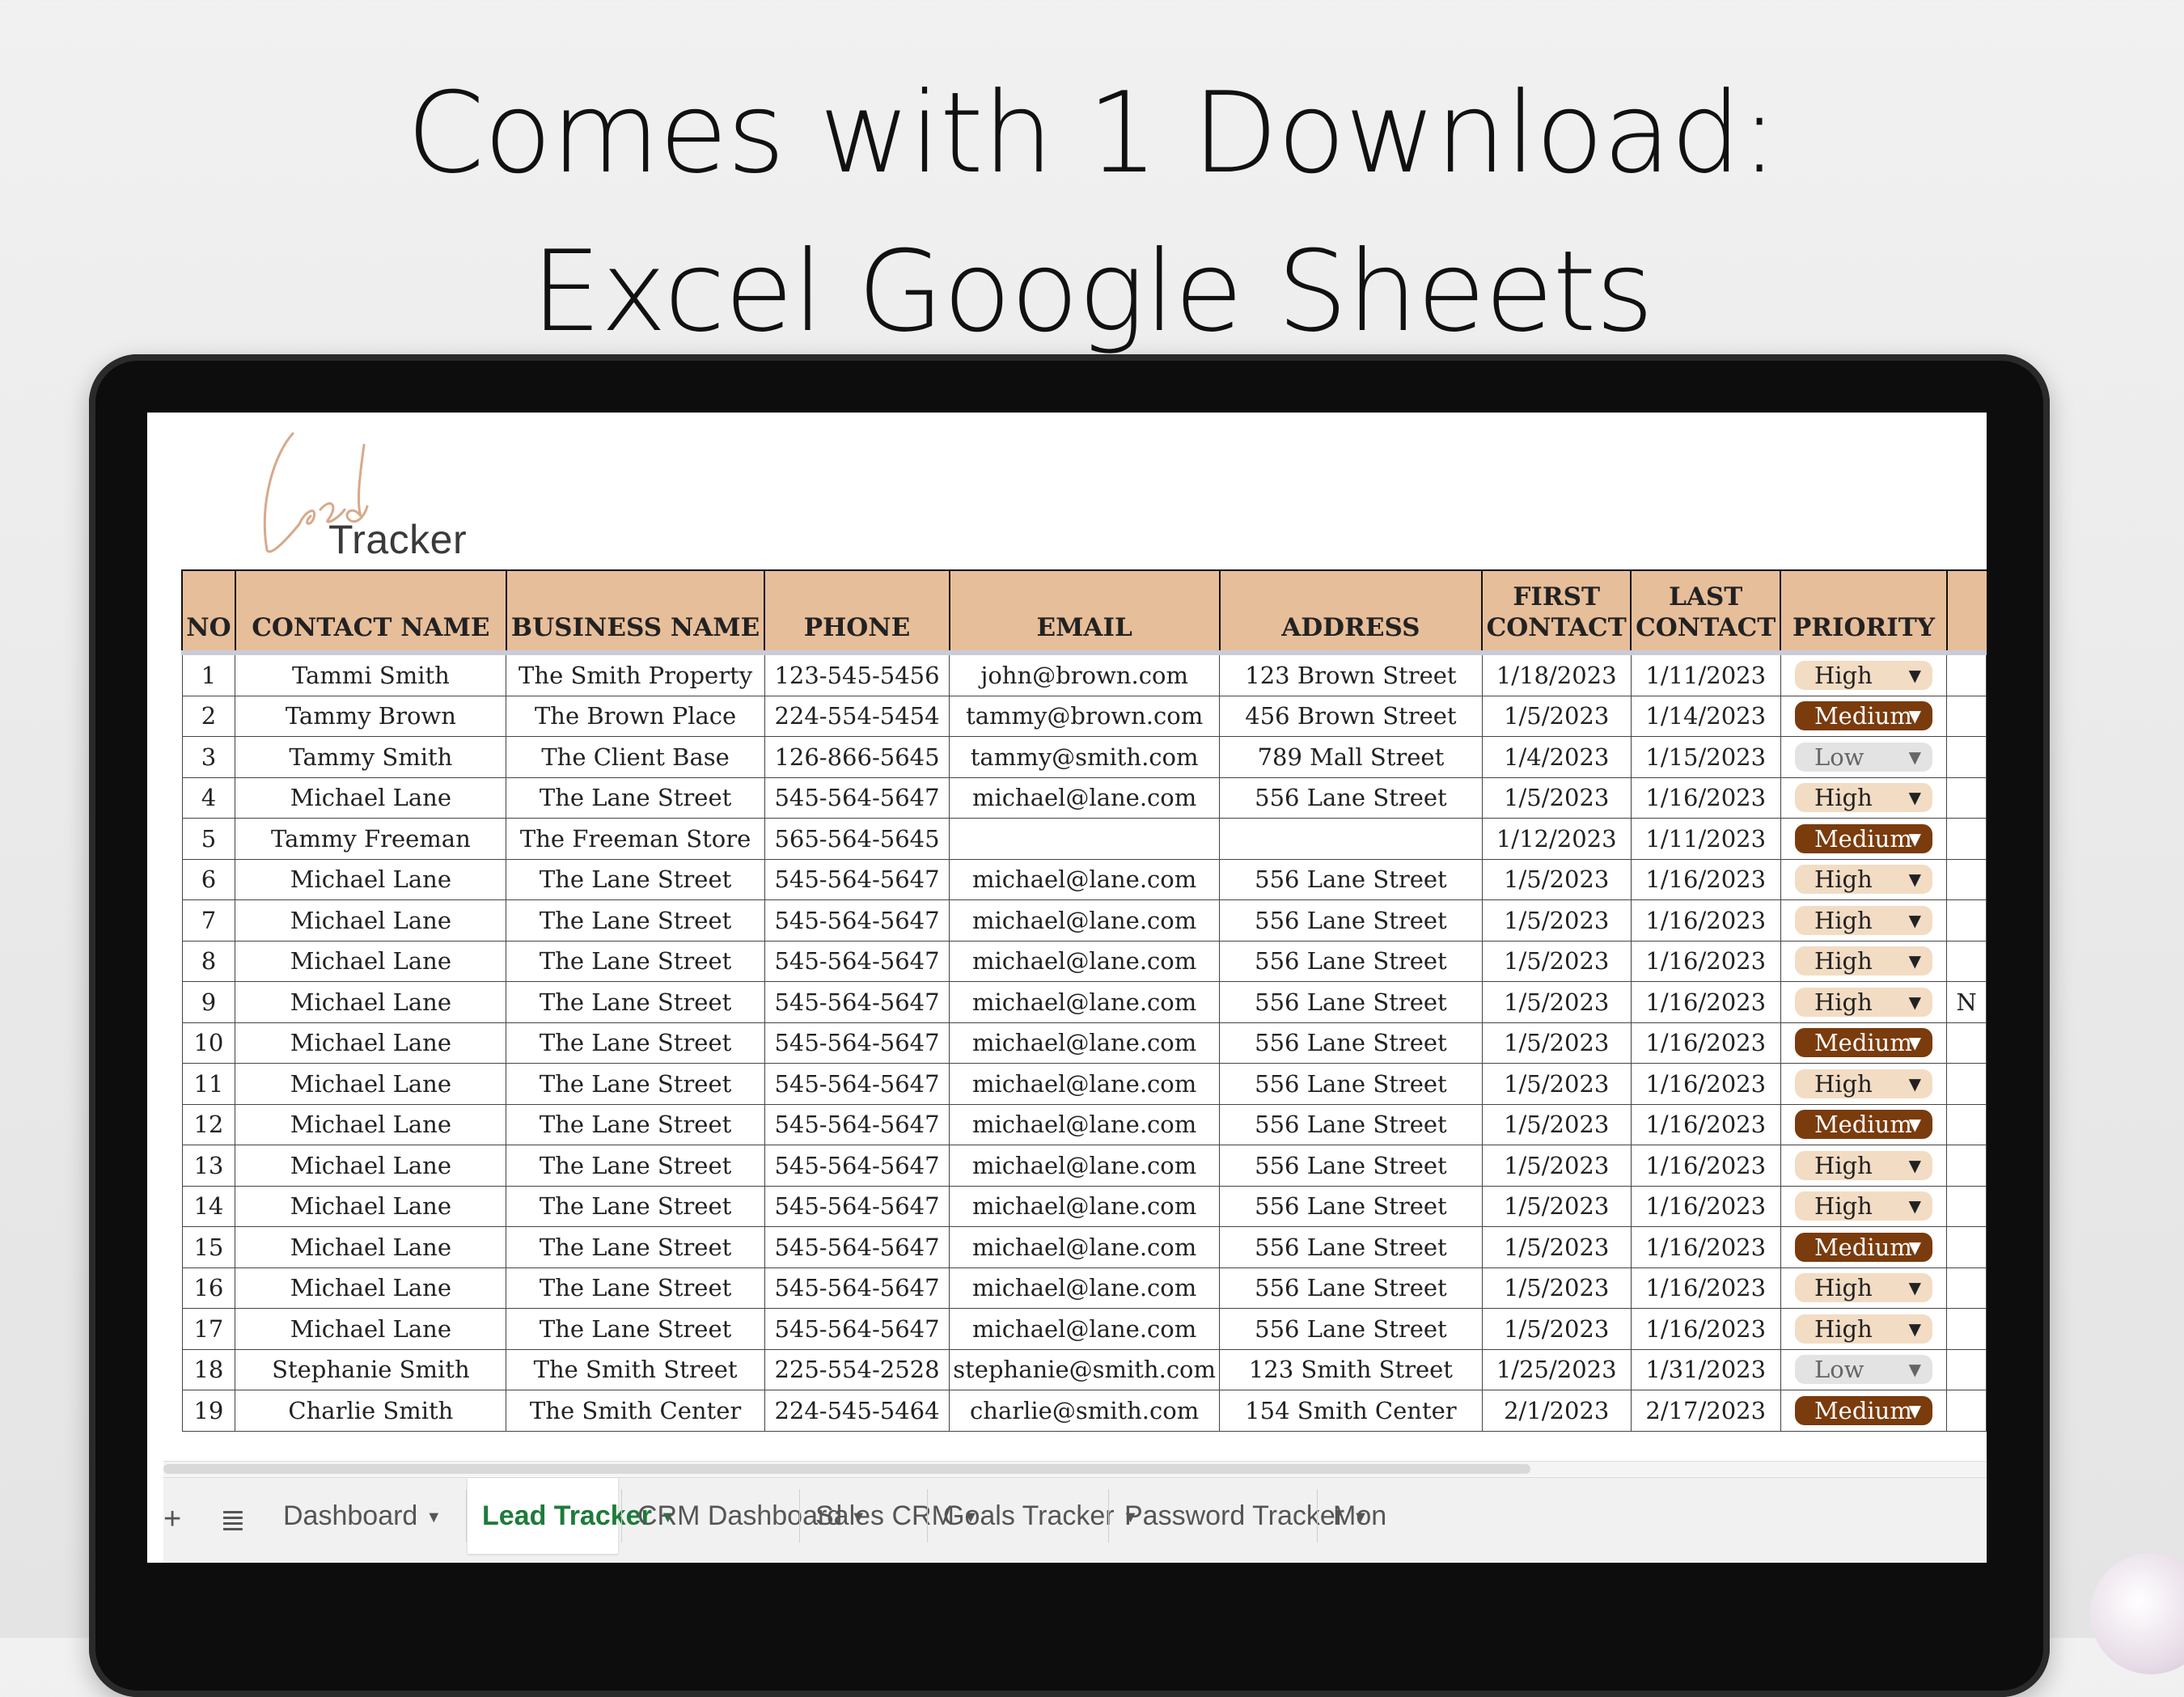 This screenshot has height=1697, width=2184. Describe the element at coordinates (857, 839) in the screenshot. I see `cell-phone: 565-564-5645` at that location.